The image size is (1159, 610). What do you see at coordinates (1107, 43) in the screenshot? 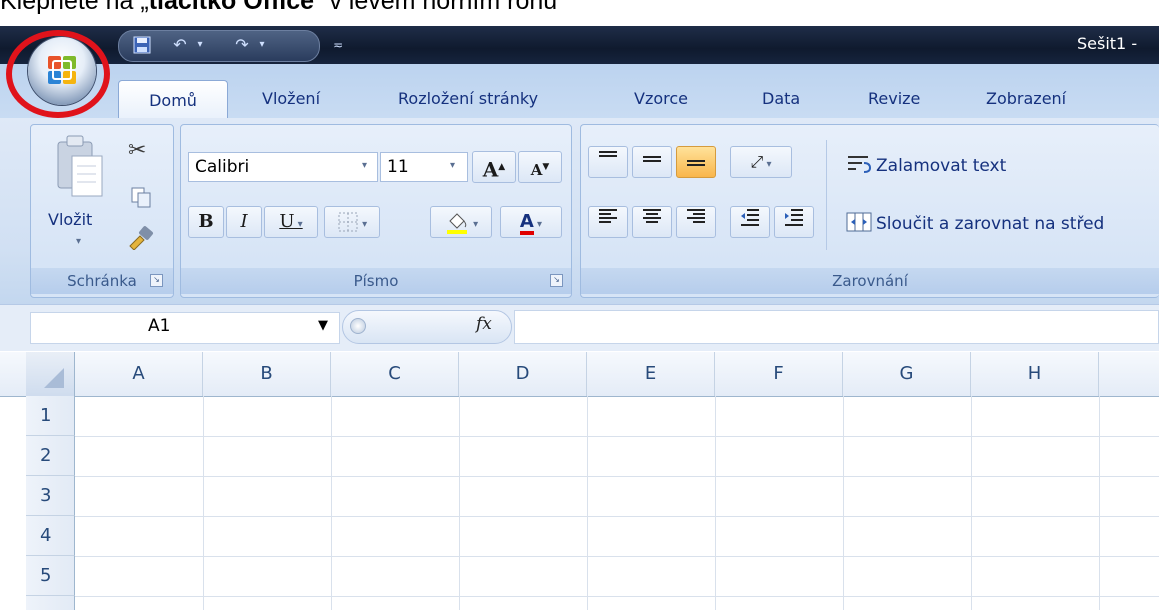
I see `window-title: Sešit1 -` at bounding box center [1107, 43].